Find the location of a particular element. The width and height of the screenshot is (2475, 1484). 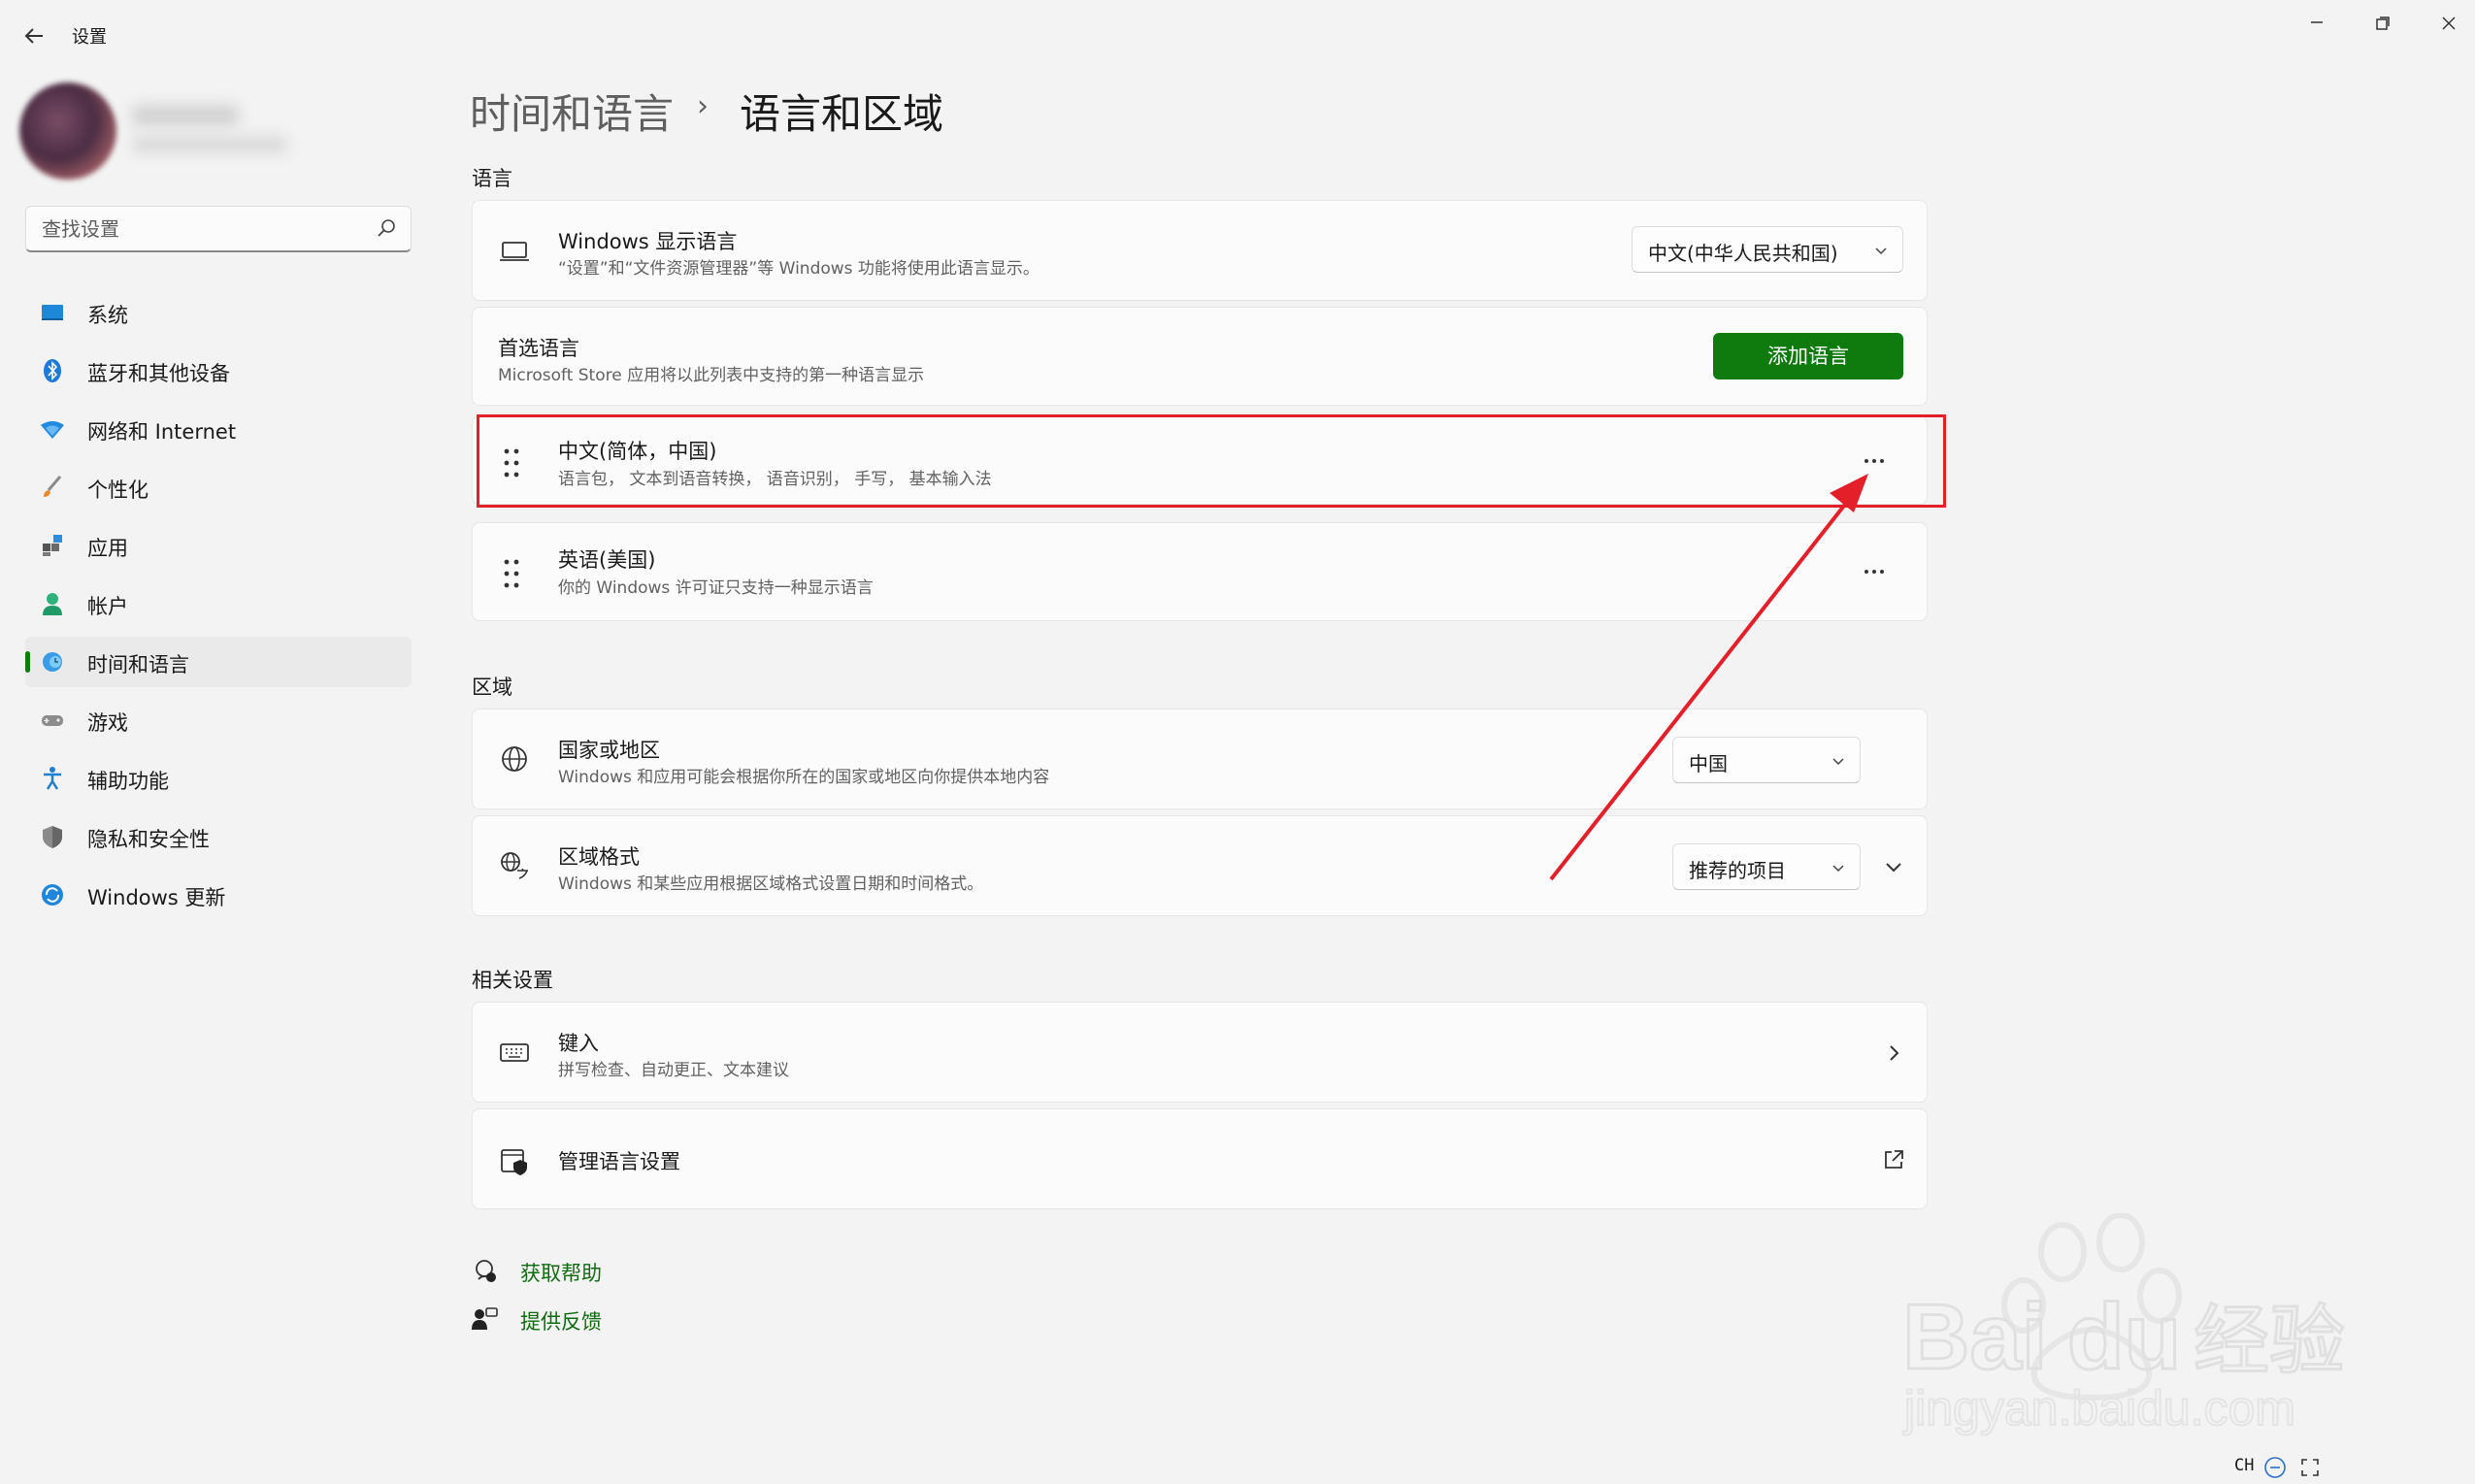

sidebar-item-gaming: 游戏 is located at coordinates (218, 720).